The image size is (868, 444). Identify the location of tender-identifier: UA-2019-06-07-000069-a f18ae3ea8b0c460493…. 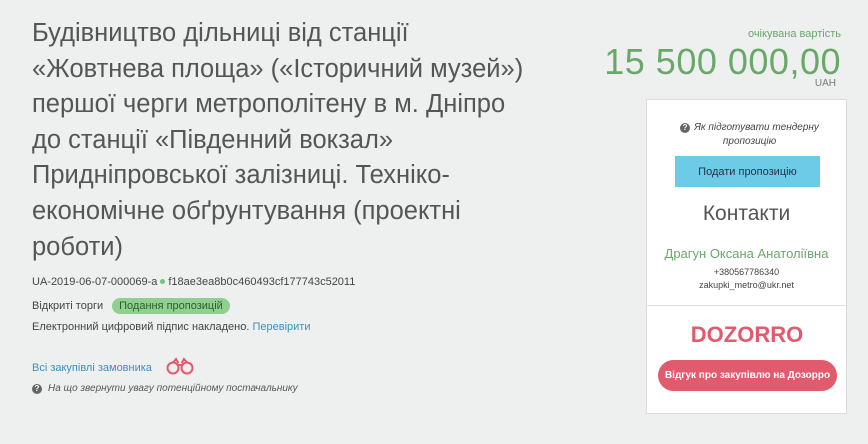
(193, 282).